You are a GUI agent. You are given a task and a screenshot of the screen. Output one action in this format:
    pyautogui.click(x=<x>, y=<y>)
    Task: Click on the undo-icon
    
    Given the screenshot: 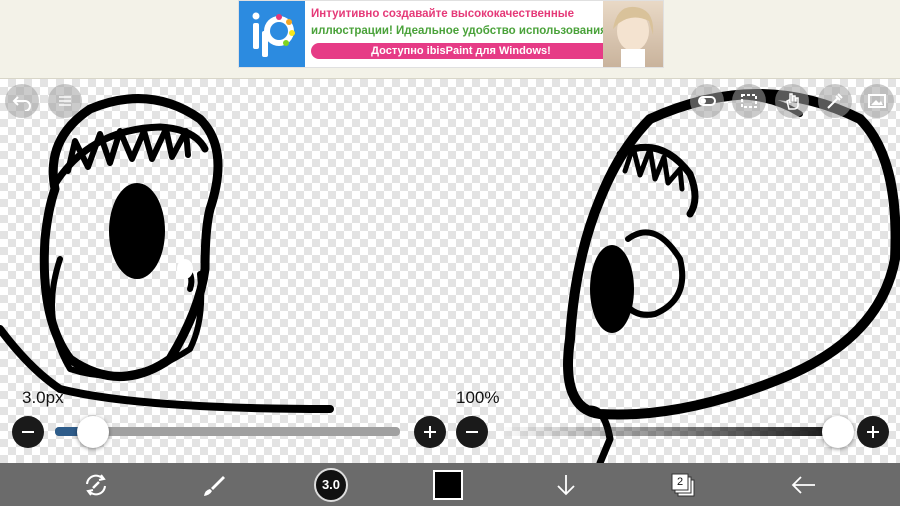 What is the action you would take?
    pyautogui.click(x=21, y=103)
    